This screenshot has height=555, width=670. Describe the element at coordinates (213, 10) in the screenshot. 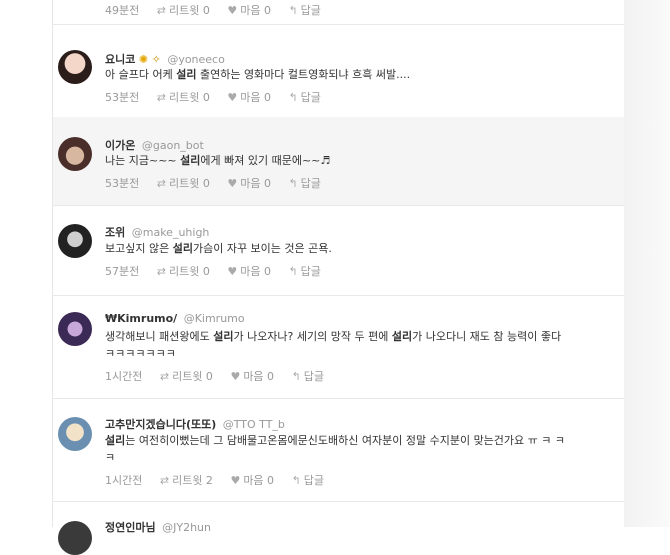

I see `tweet-actions: 49분전 ⇄ 리트윗 0 ♥ 마음 0 ↰ 답글` at that location.